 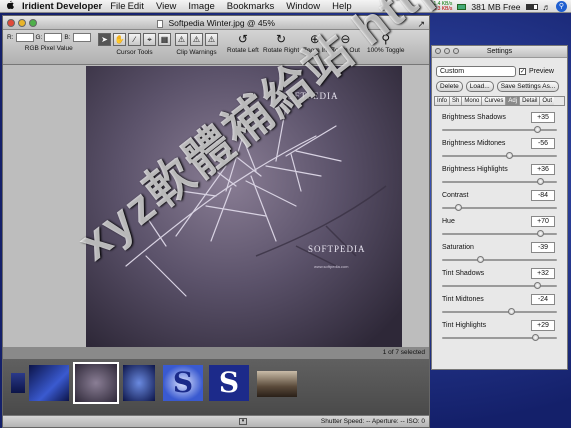 What do you see at coordinates (494, 101) in the screenshot?
I see `tab-curves: Curves` at bounding box center [494, 101].